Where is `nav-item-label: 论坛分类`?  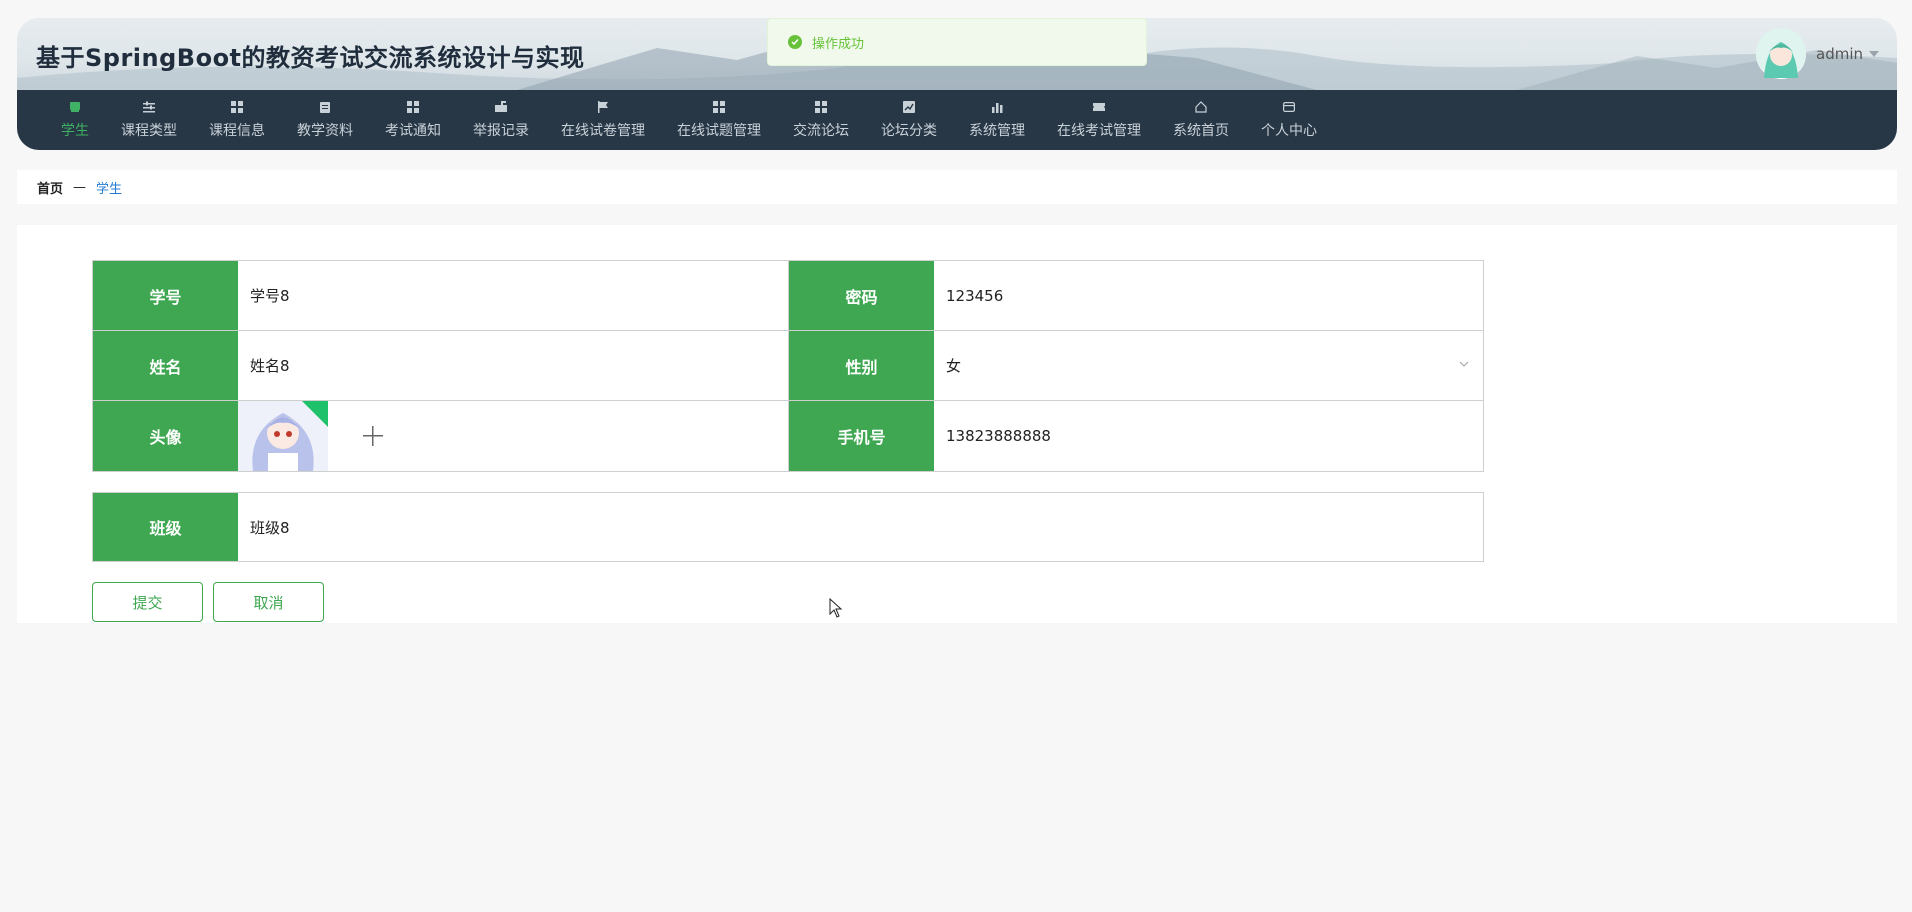
nav-item-label: 论坛分类 is located at coordinates (909, 131).